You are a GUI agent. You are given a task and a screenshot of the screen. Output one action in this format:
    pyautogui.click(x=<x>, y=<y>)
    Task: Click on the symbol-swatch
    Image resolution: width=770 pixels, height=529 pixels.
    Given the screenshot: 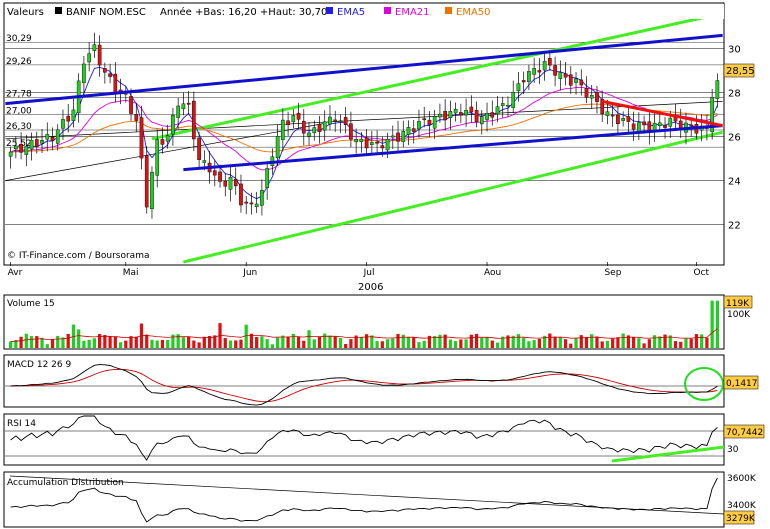 What is the action you would take?
    pyautogui.click(x=58, y=10)
    